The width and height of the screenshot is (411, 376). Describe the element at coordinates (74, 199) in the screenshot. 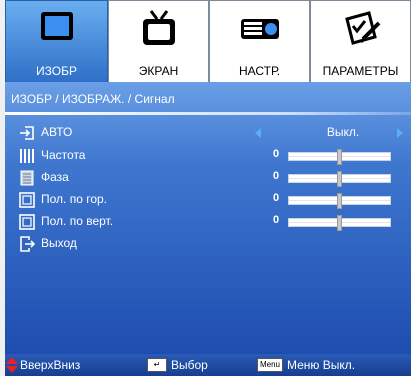

I see `menu-item-label: Пол. по гор.` at that location.